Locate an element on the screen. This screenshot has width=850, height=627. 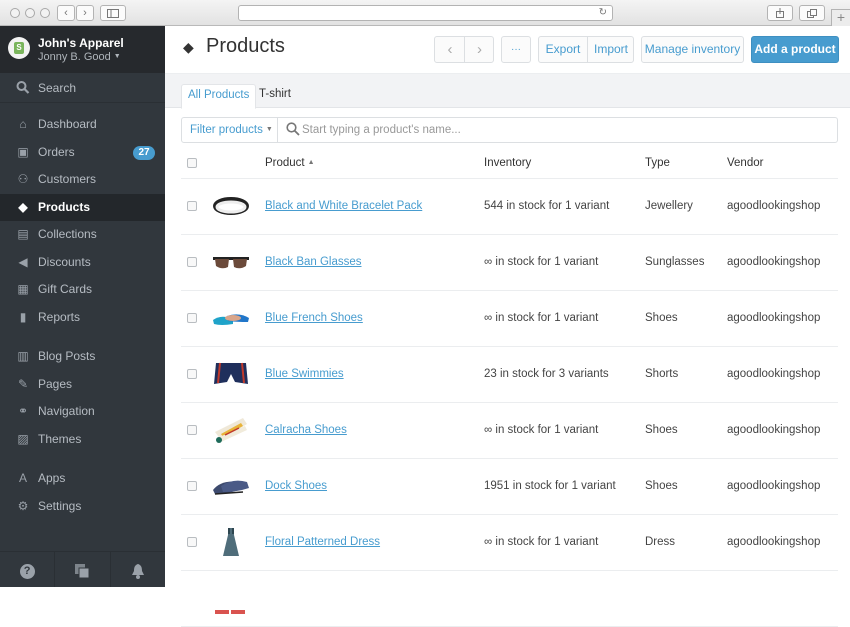
address-bar: ↻ is located at coordinates (425, 13).